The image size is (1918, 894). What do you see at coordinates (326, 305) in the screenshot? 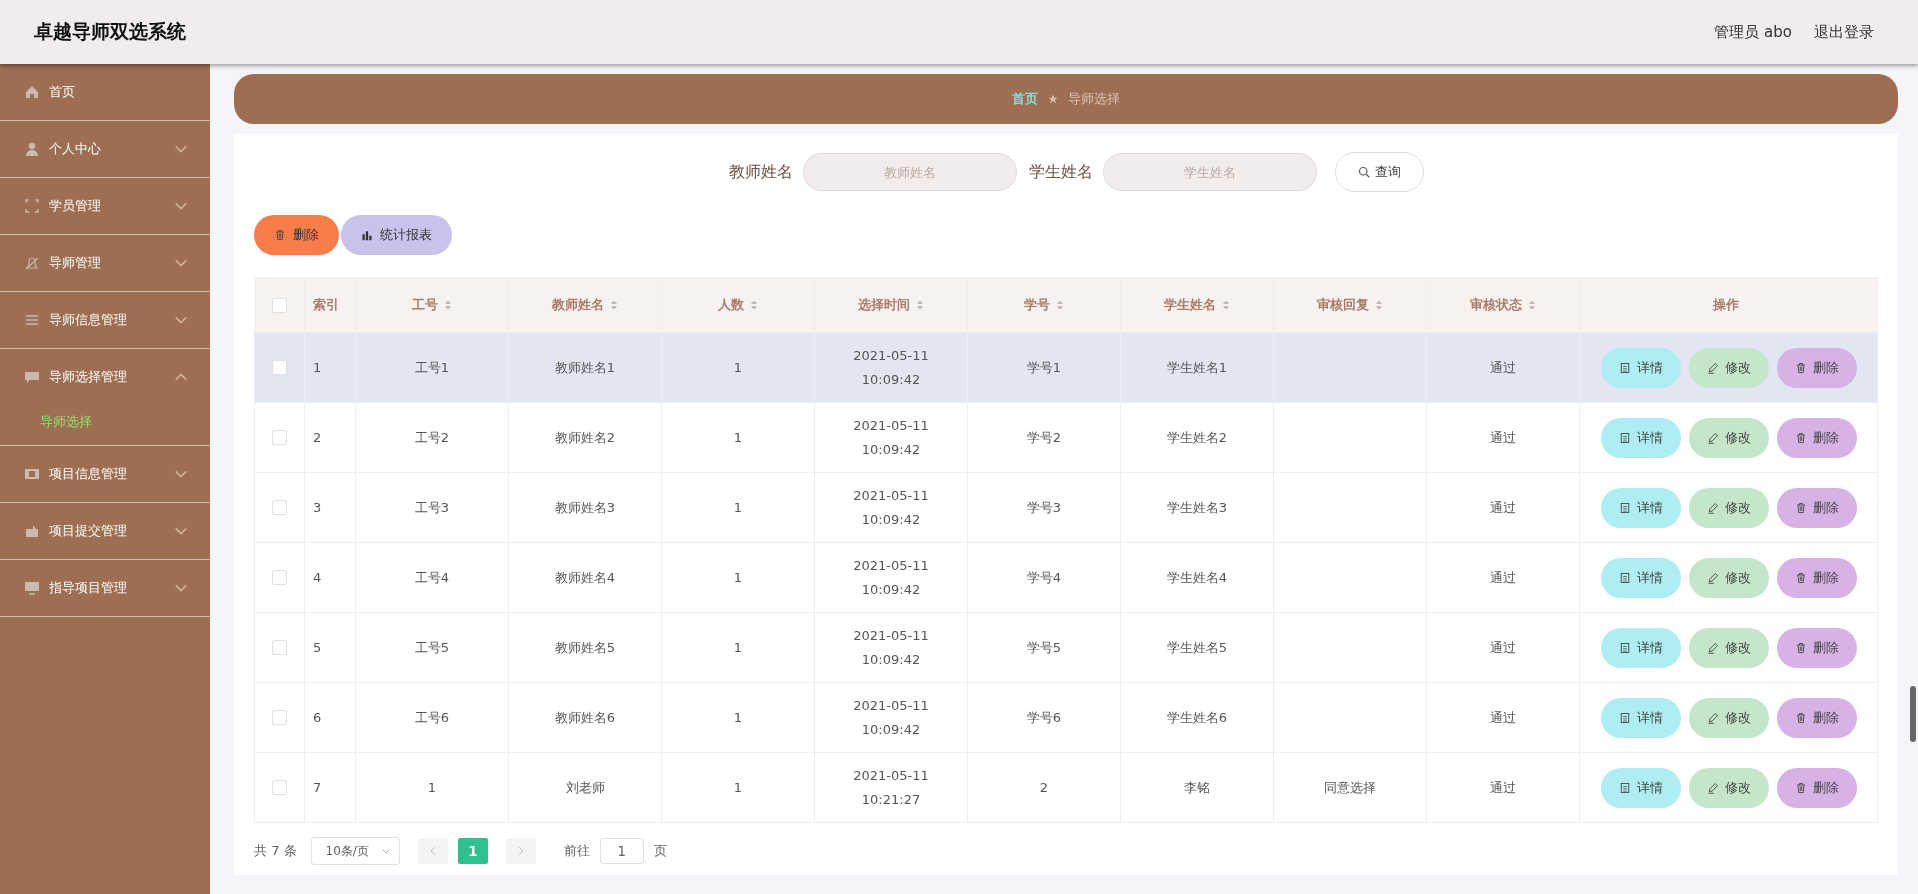
I see `column-header: 索引` at bounding box center [326, 305].